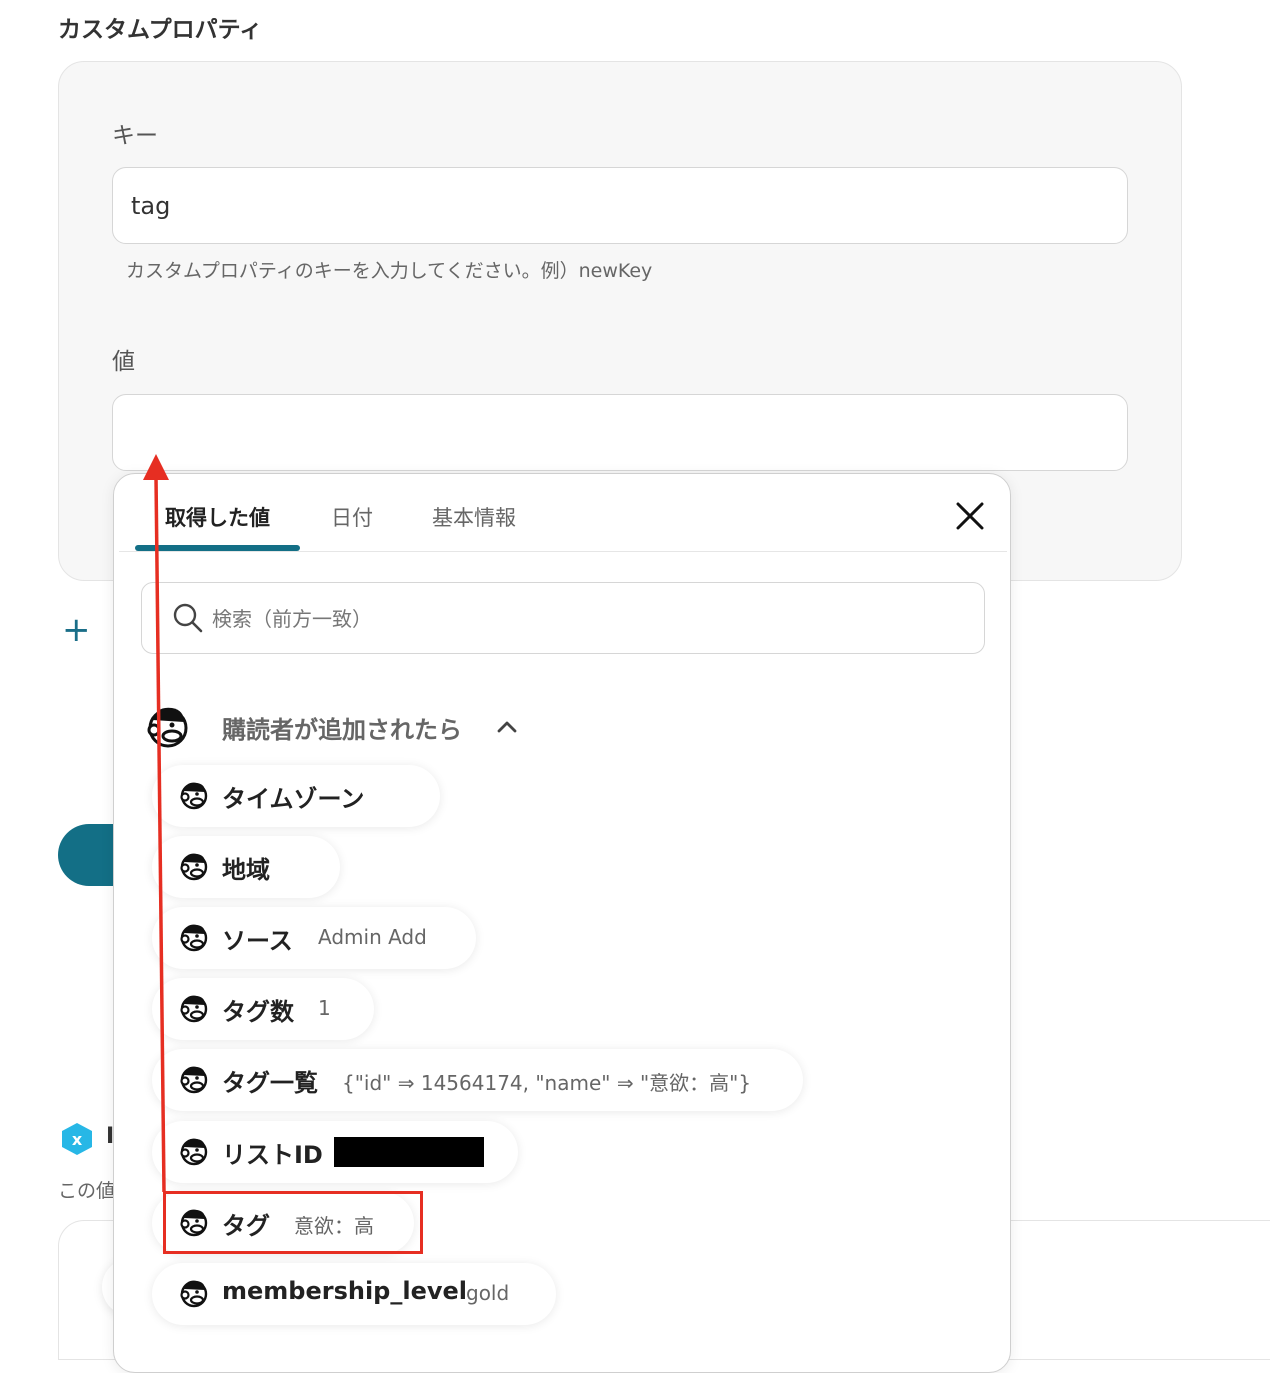  Describe the element at coordinates (620, 205) in the screenshot. I see `key-input` at that location.